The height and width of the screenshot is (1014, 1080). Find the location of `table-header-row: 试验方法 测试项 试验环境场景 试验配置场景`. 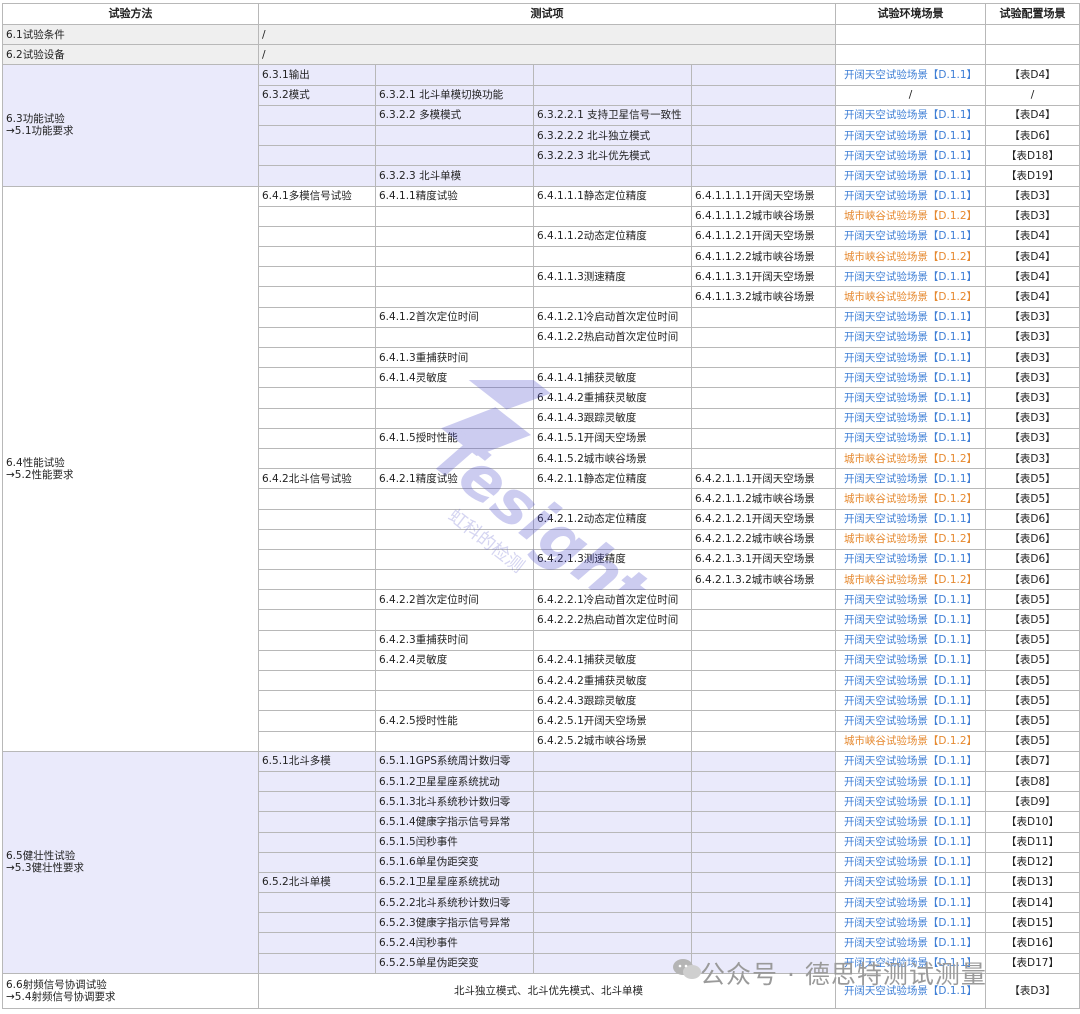

table-header-row: 试验方法 测试项 试验环境场景 试验配置场景 is located at coordinates (541, 14).